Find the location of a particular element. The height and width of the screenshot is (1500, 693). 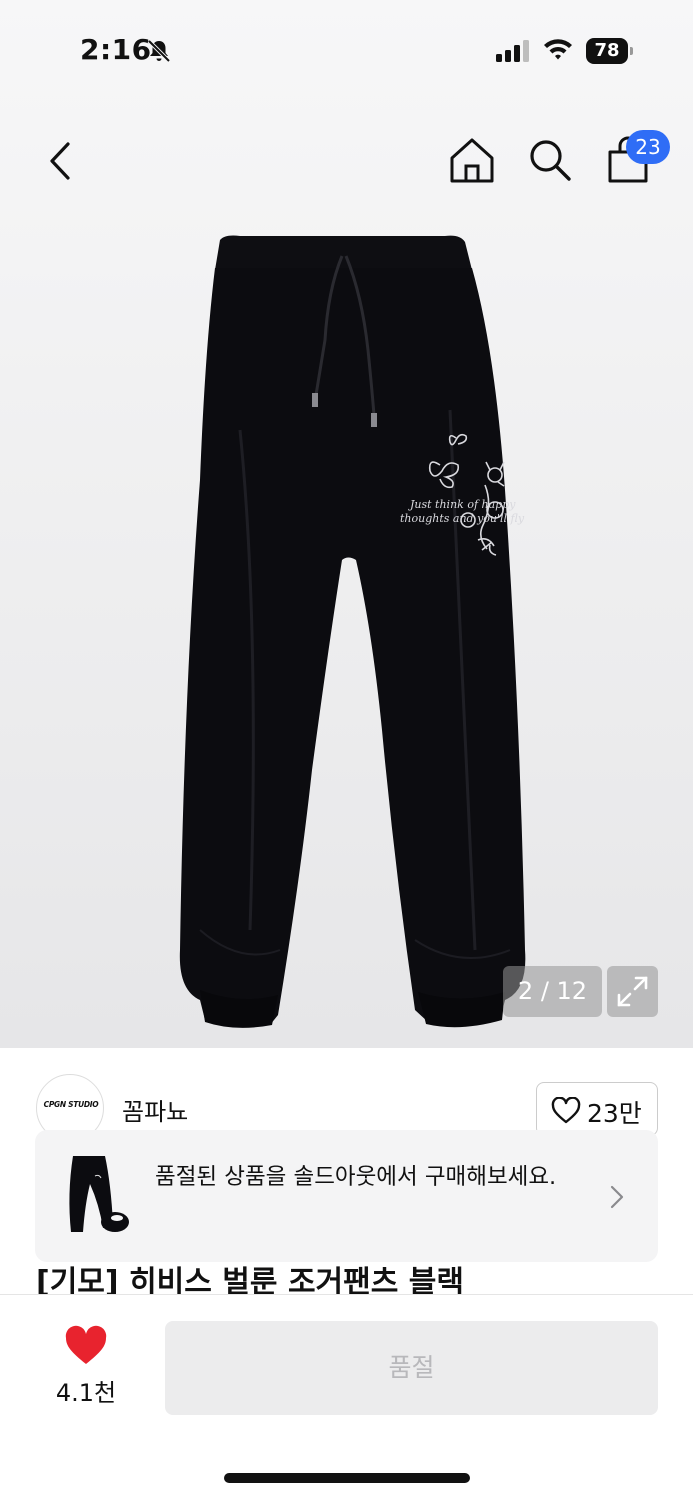

soldout-banner: 품절된 상품을 솔드아웃에서 구매해보세요. is located at coordinates (346, 1196).